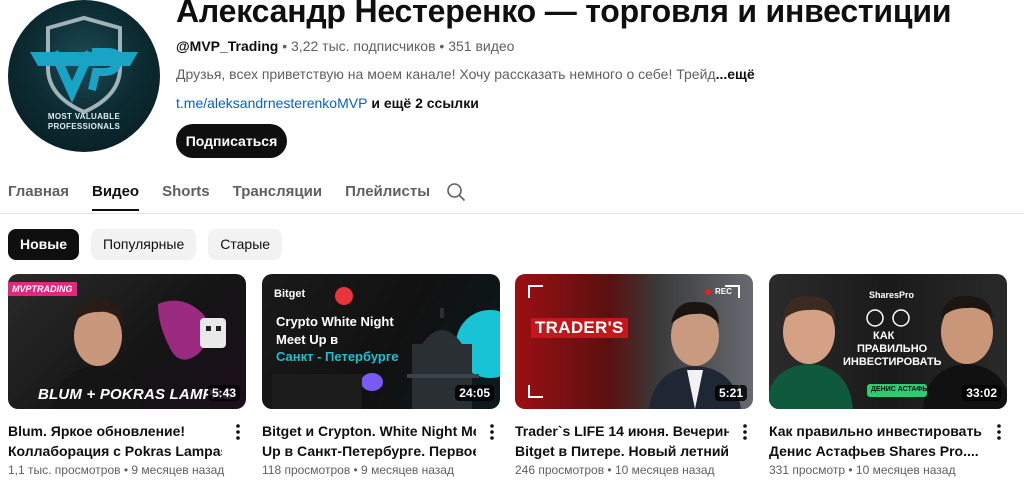  I want to click on thumb-line2: Meet Up в, so click(307, 339).